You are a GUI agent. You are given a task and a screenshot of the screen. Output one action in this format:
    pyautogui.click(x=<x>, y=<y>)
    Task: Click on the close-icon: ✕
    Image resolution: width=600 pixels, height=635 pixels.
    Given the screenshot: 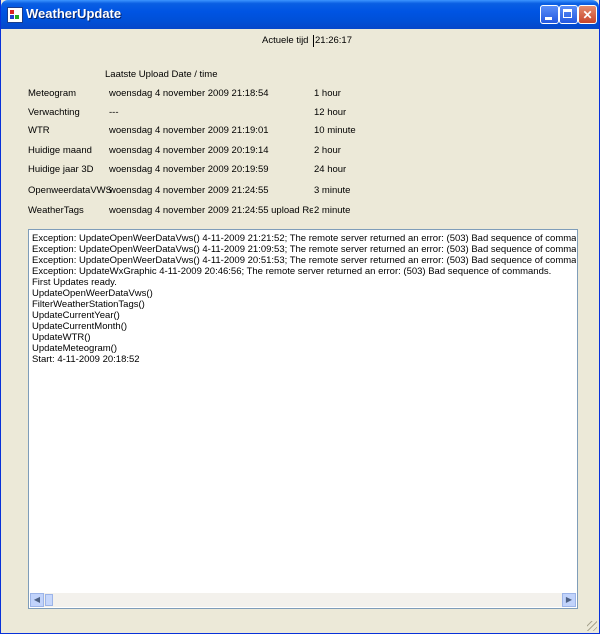 What is the action you would take?
    pyautogui.click(x=587, y=15)
    